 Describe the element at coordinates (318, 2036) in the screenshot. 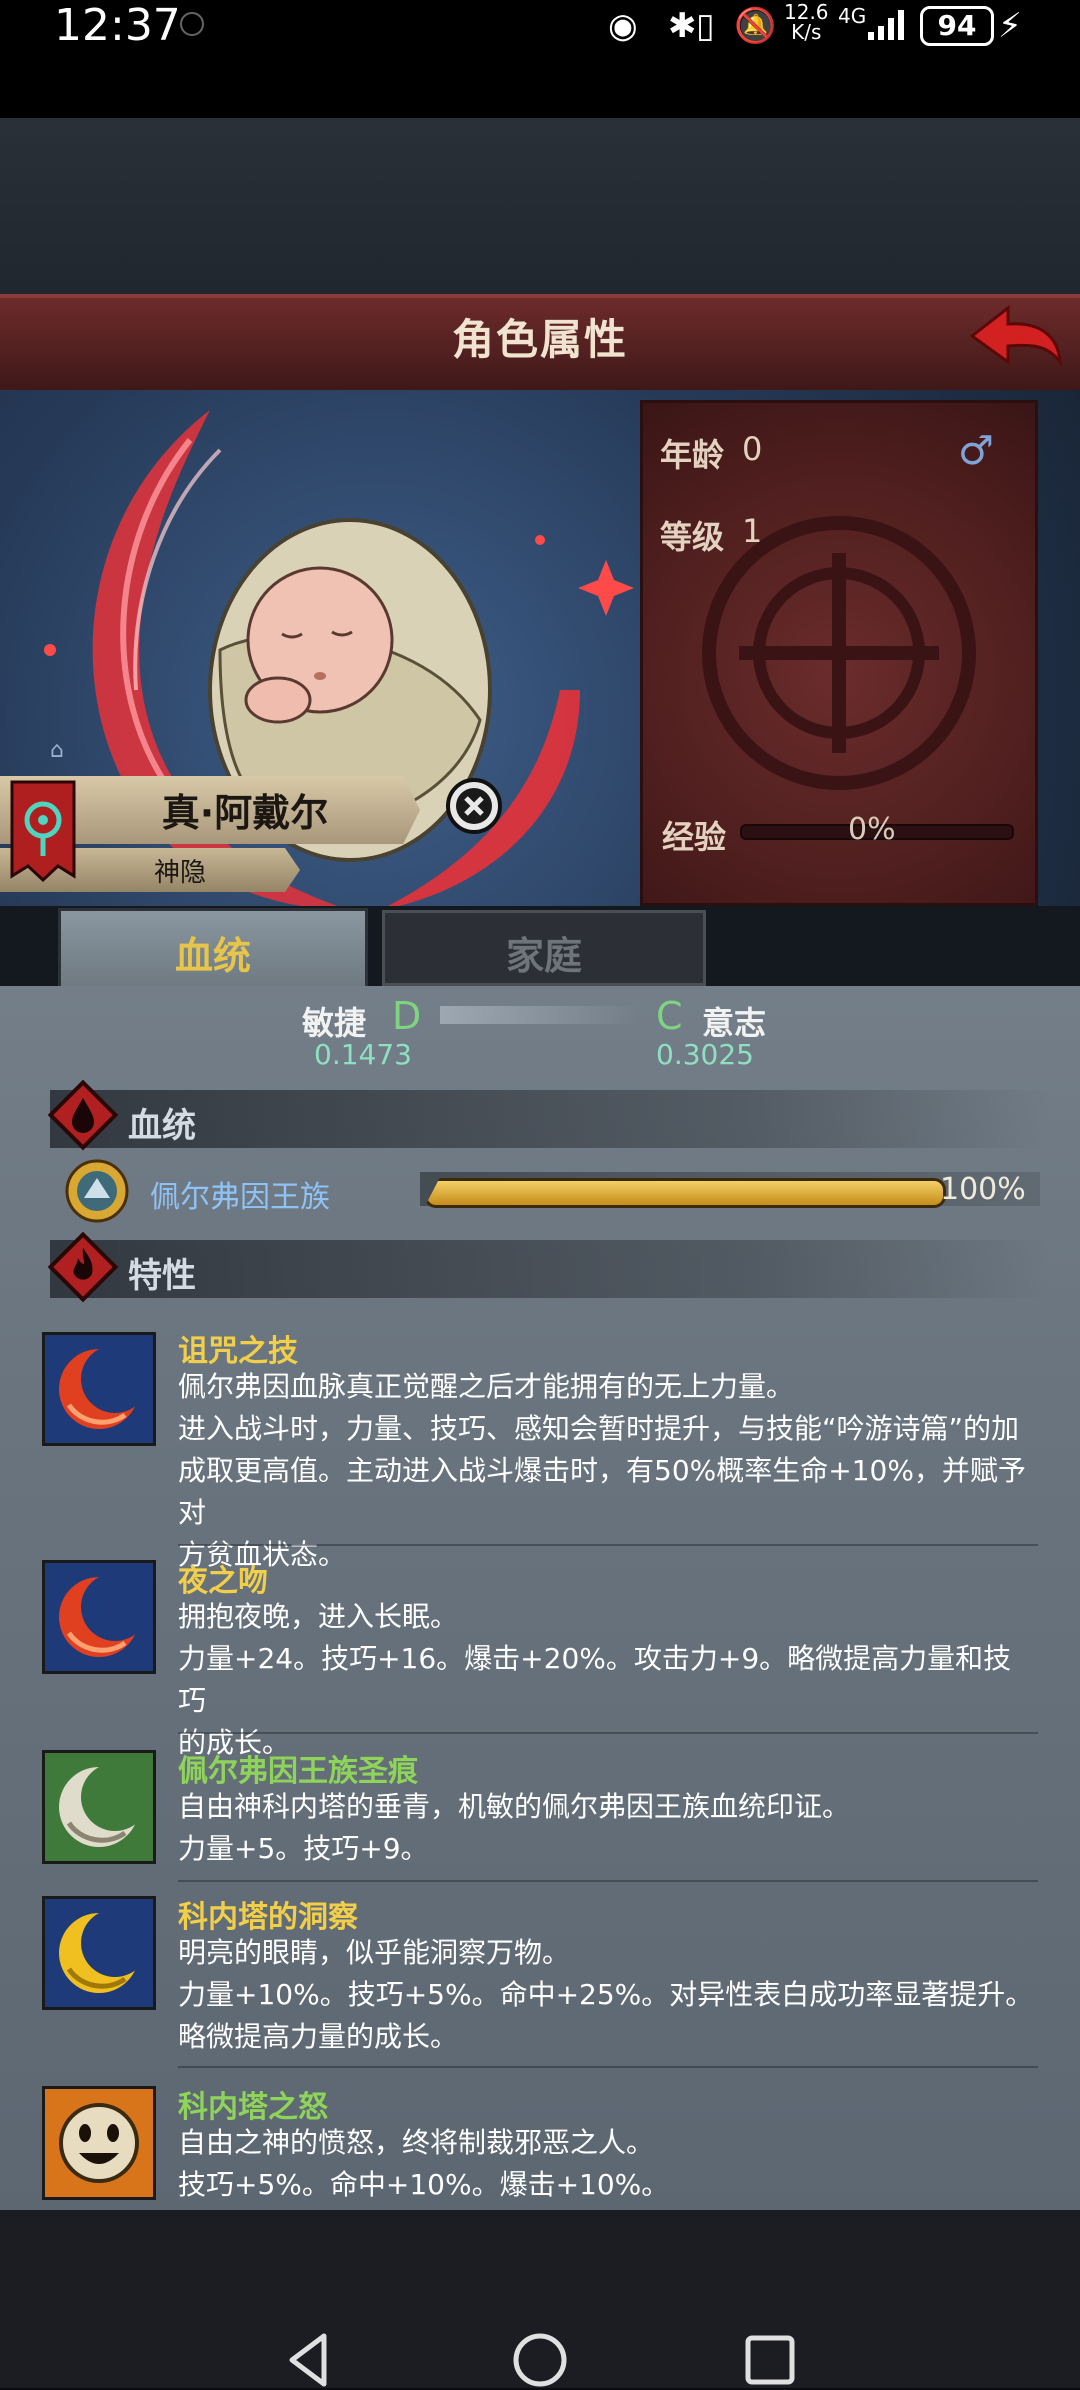

I see `trait-desc-line: 略微提高力量的成长。` at that location.